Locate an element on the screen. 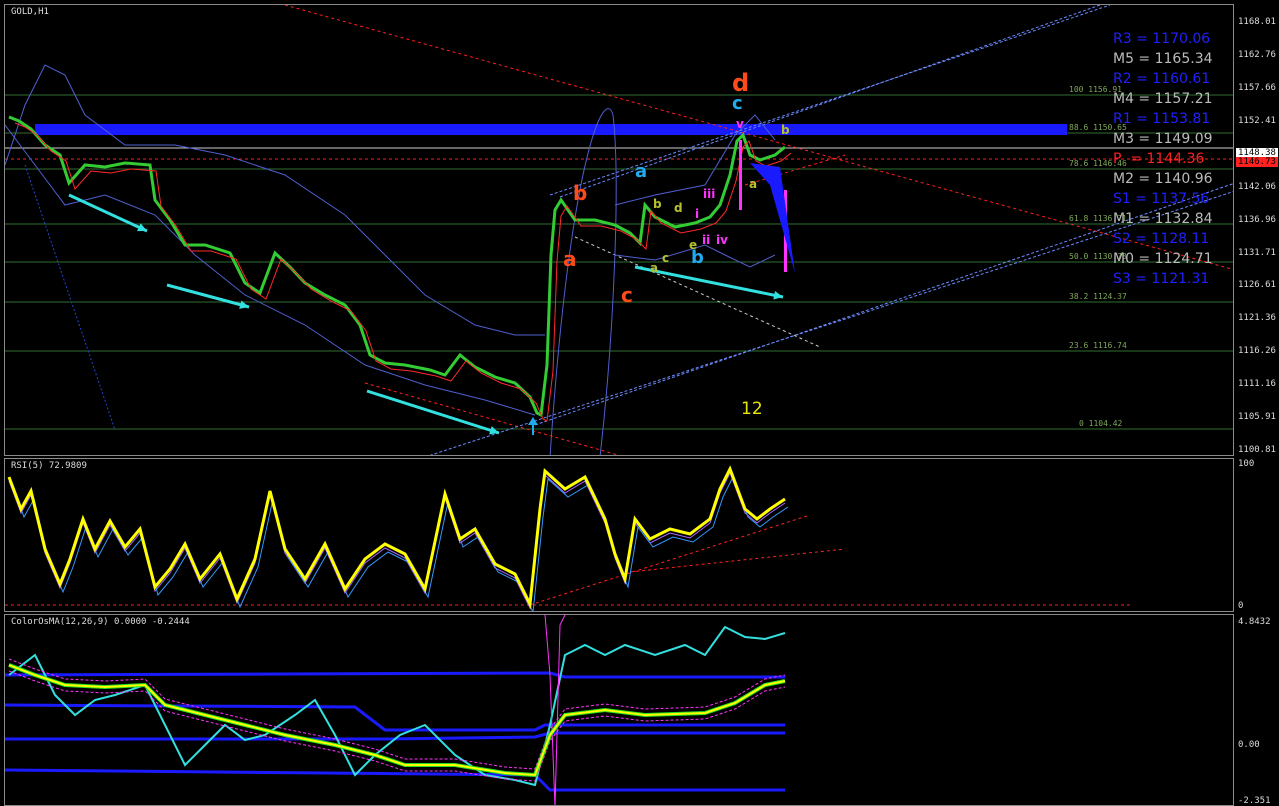 This screenshot has width=1279, height=806. wave-label-c-minor: c is located at coordinates (737, 103).